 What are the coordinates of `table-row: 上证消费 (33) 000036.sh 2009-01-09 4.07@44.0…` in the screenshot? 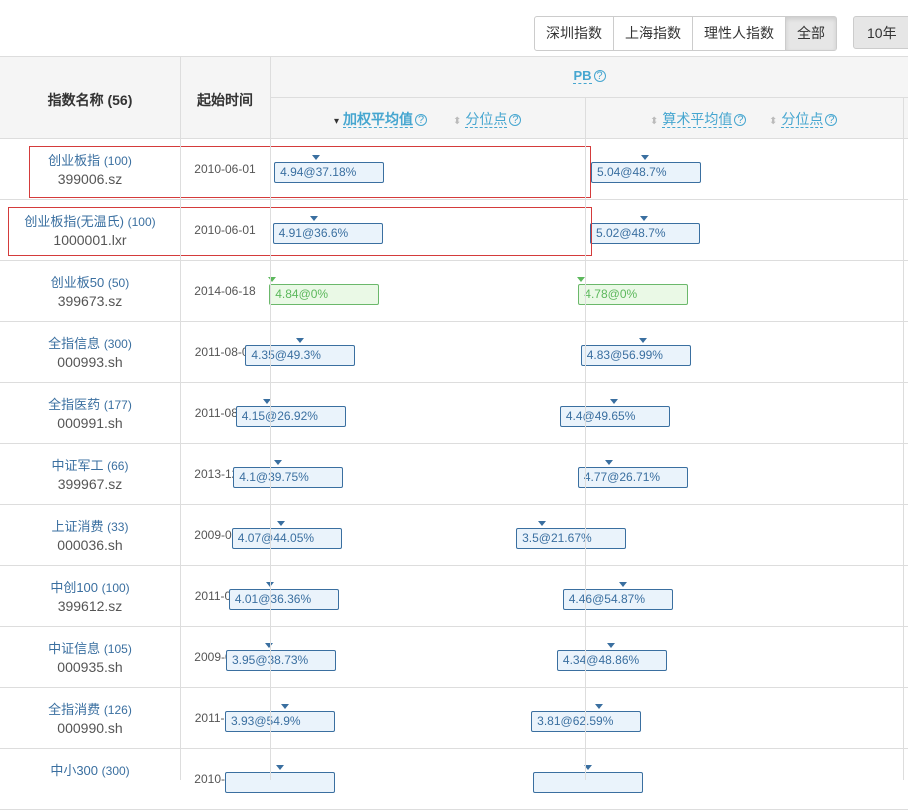 It's located at (454, 535).